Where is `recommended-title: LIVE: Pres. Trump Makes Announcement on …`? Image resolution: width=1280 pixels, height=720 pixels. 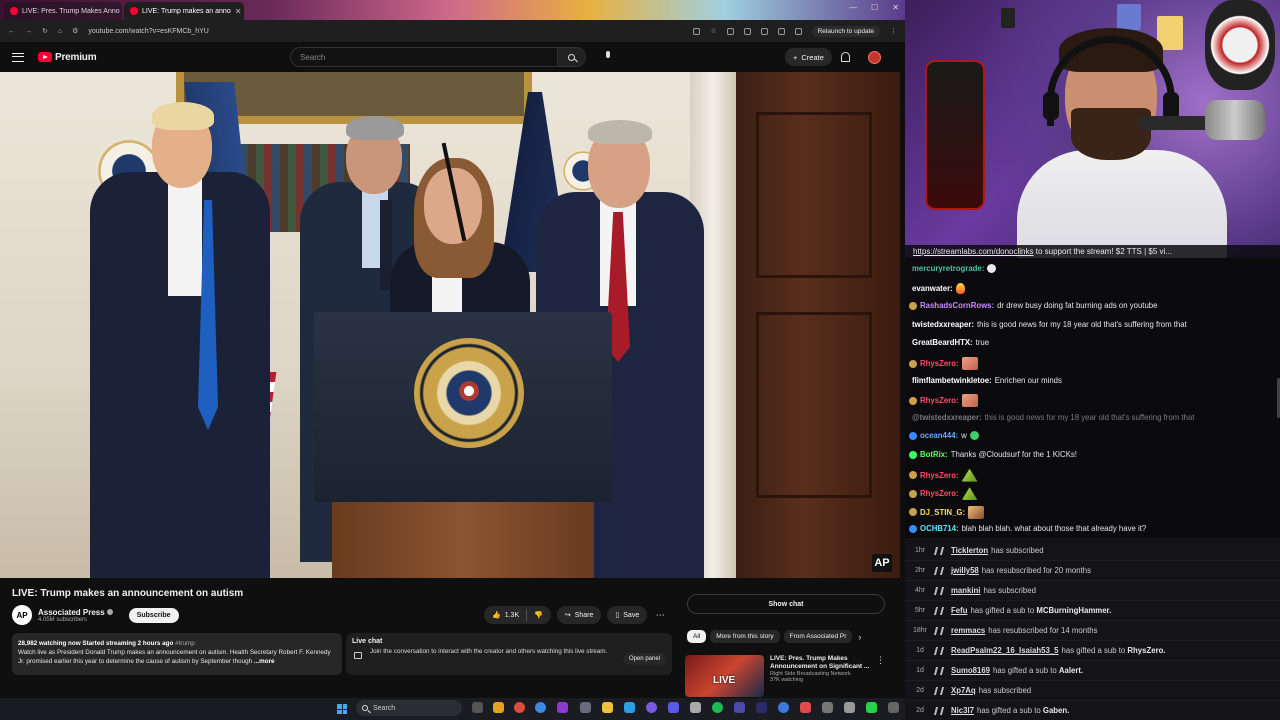
recommended-title: LIVE: Pres. Trump Makes Announcement on … is located at coordinates (820, 663).